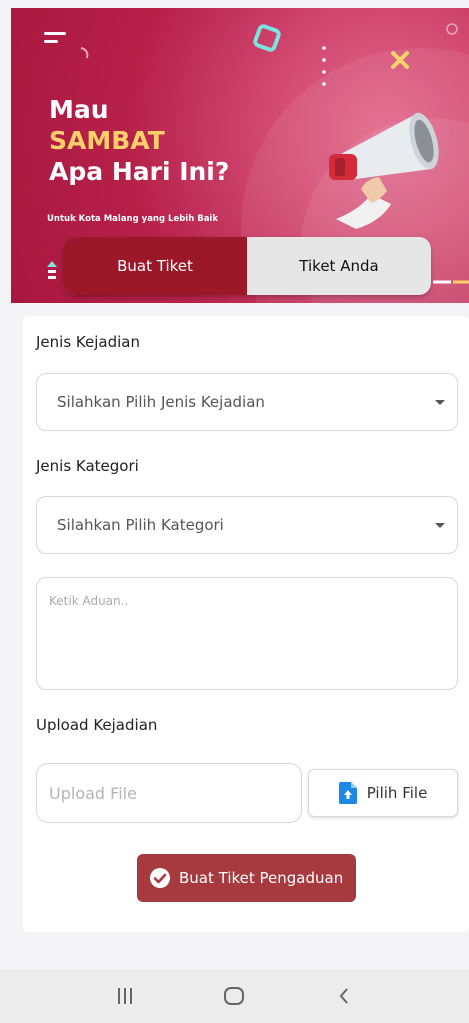 The width and height of the screenshot is (469, 1023). Describe the element at coordinates (93, 793) in the screenshot. I see `upload-placeholder: Upload File` at that location.